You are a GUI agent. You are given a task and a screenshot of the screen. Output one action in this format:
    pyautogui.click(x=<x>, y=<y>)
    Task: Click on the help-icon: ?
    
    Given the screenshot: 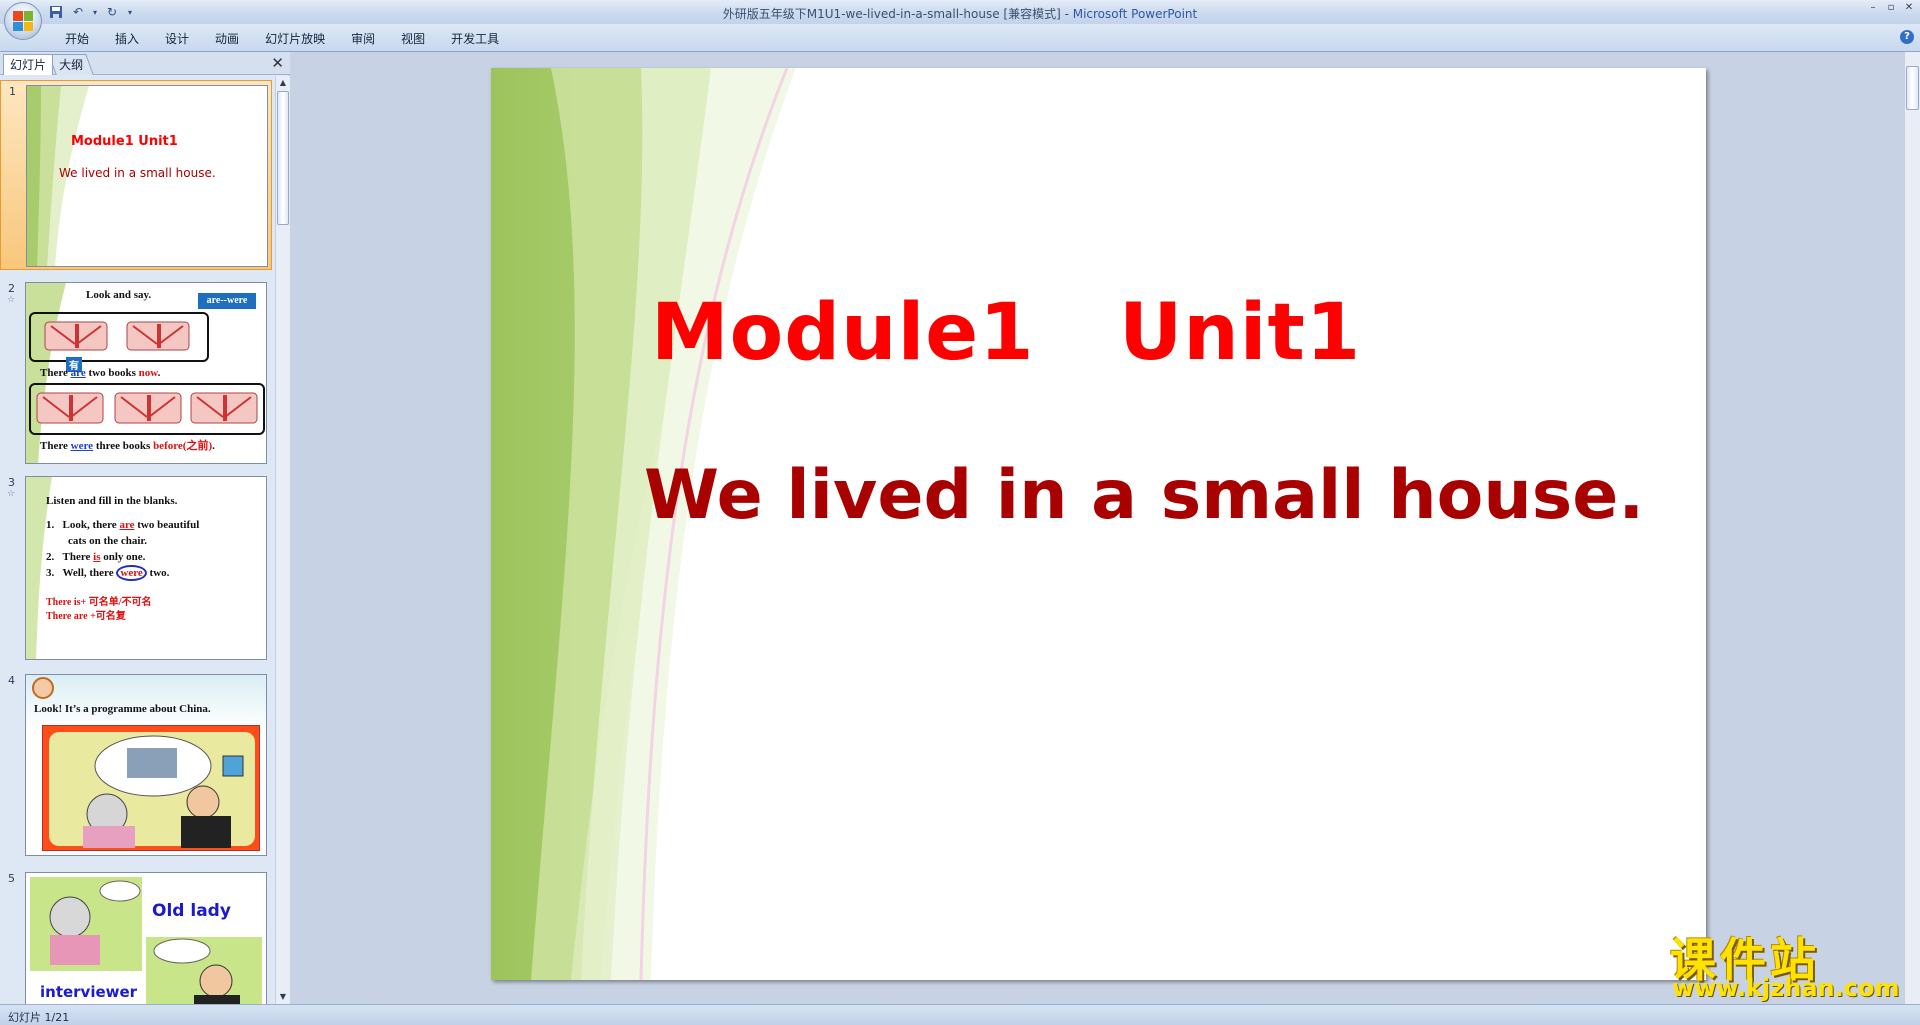 What is the action you would take?
    pyautogui.click(x=1907, y=37)
    